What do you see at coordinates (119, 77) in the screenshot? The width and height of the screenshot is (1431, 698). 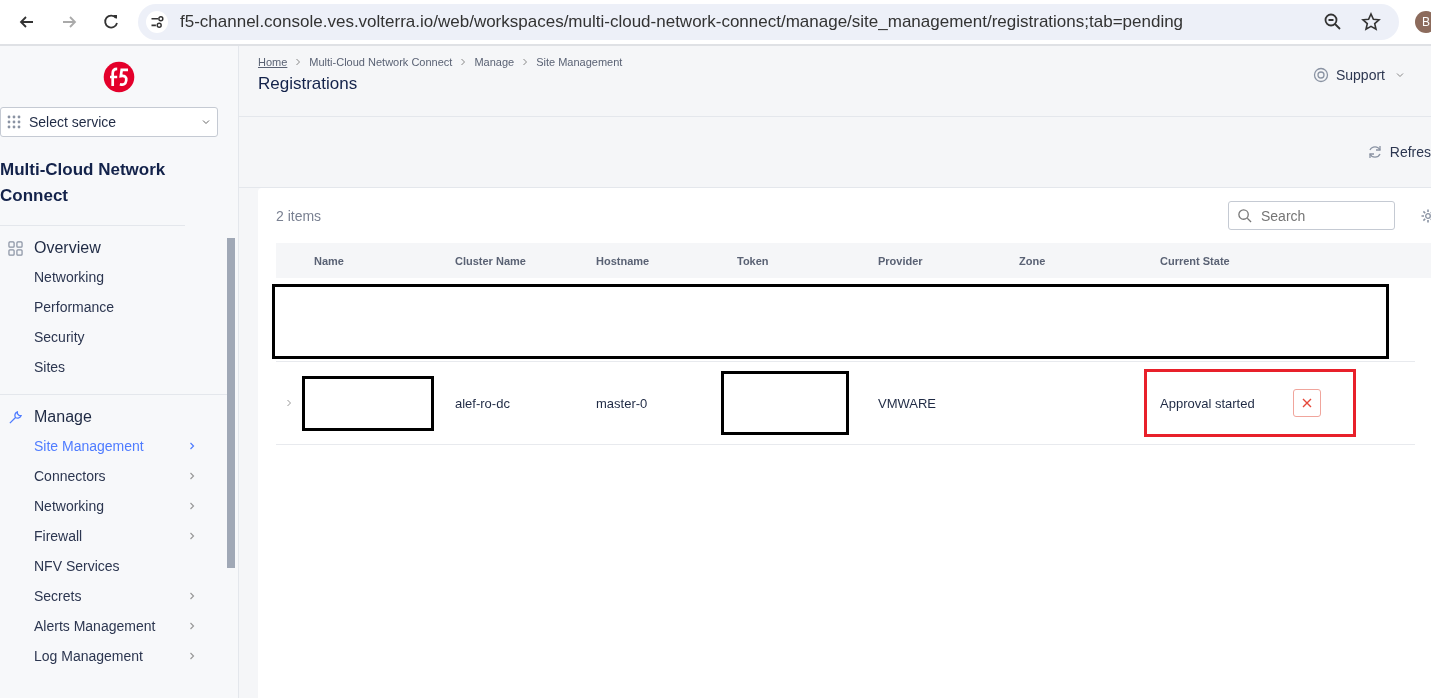 I see `logo-icon` at bounding box center [119, 77].